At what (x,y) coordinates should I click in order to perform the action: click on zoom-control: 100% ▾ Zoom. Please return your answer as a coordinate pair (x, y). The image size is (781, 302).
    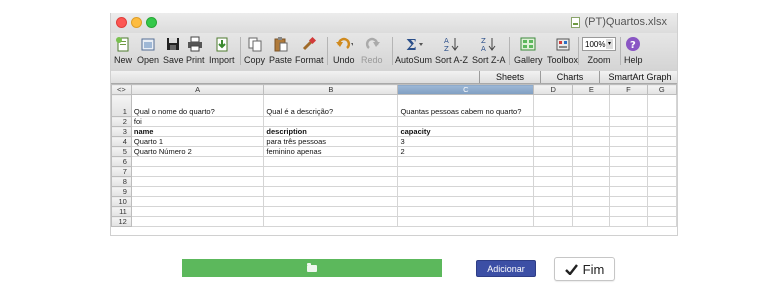
    Looking at the image, I should click on (599, 50).